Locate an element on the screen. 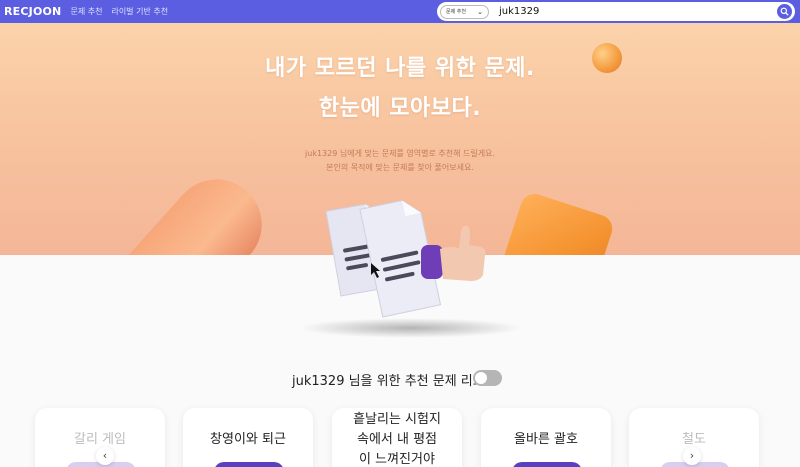  hero-title: 내가 모르던 나를 위한 문제. is located at coordinates (400, 68).